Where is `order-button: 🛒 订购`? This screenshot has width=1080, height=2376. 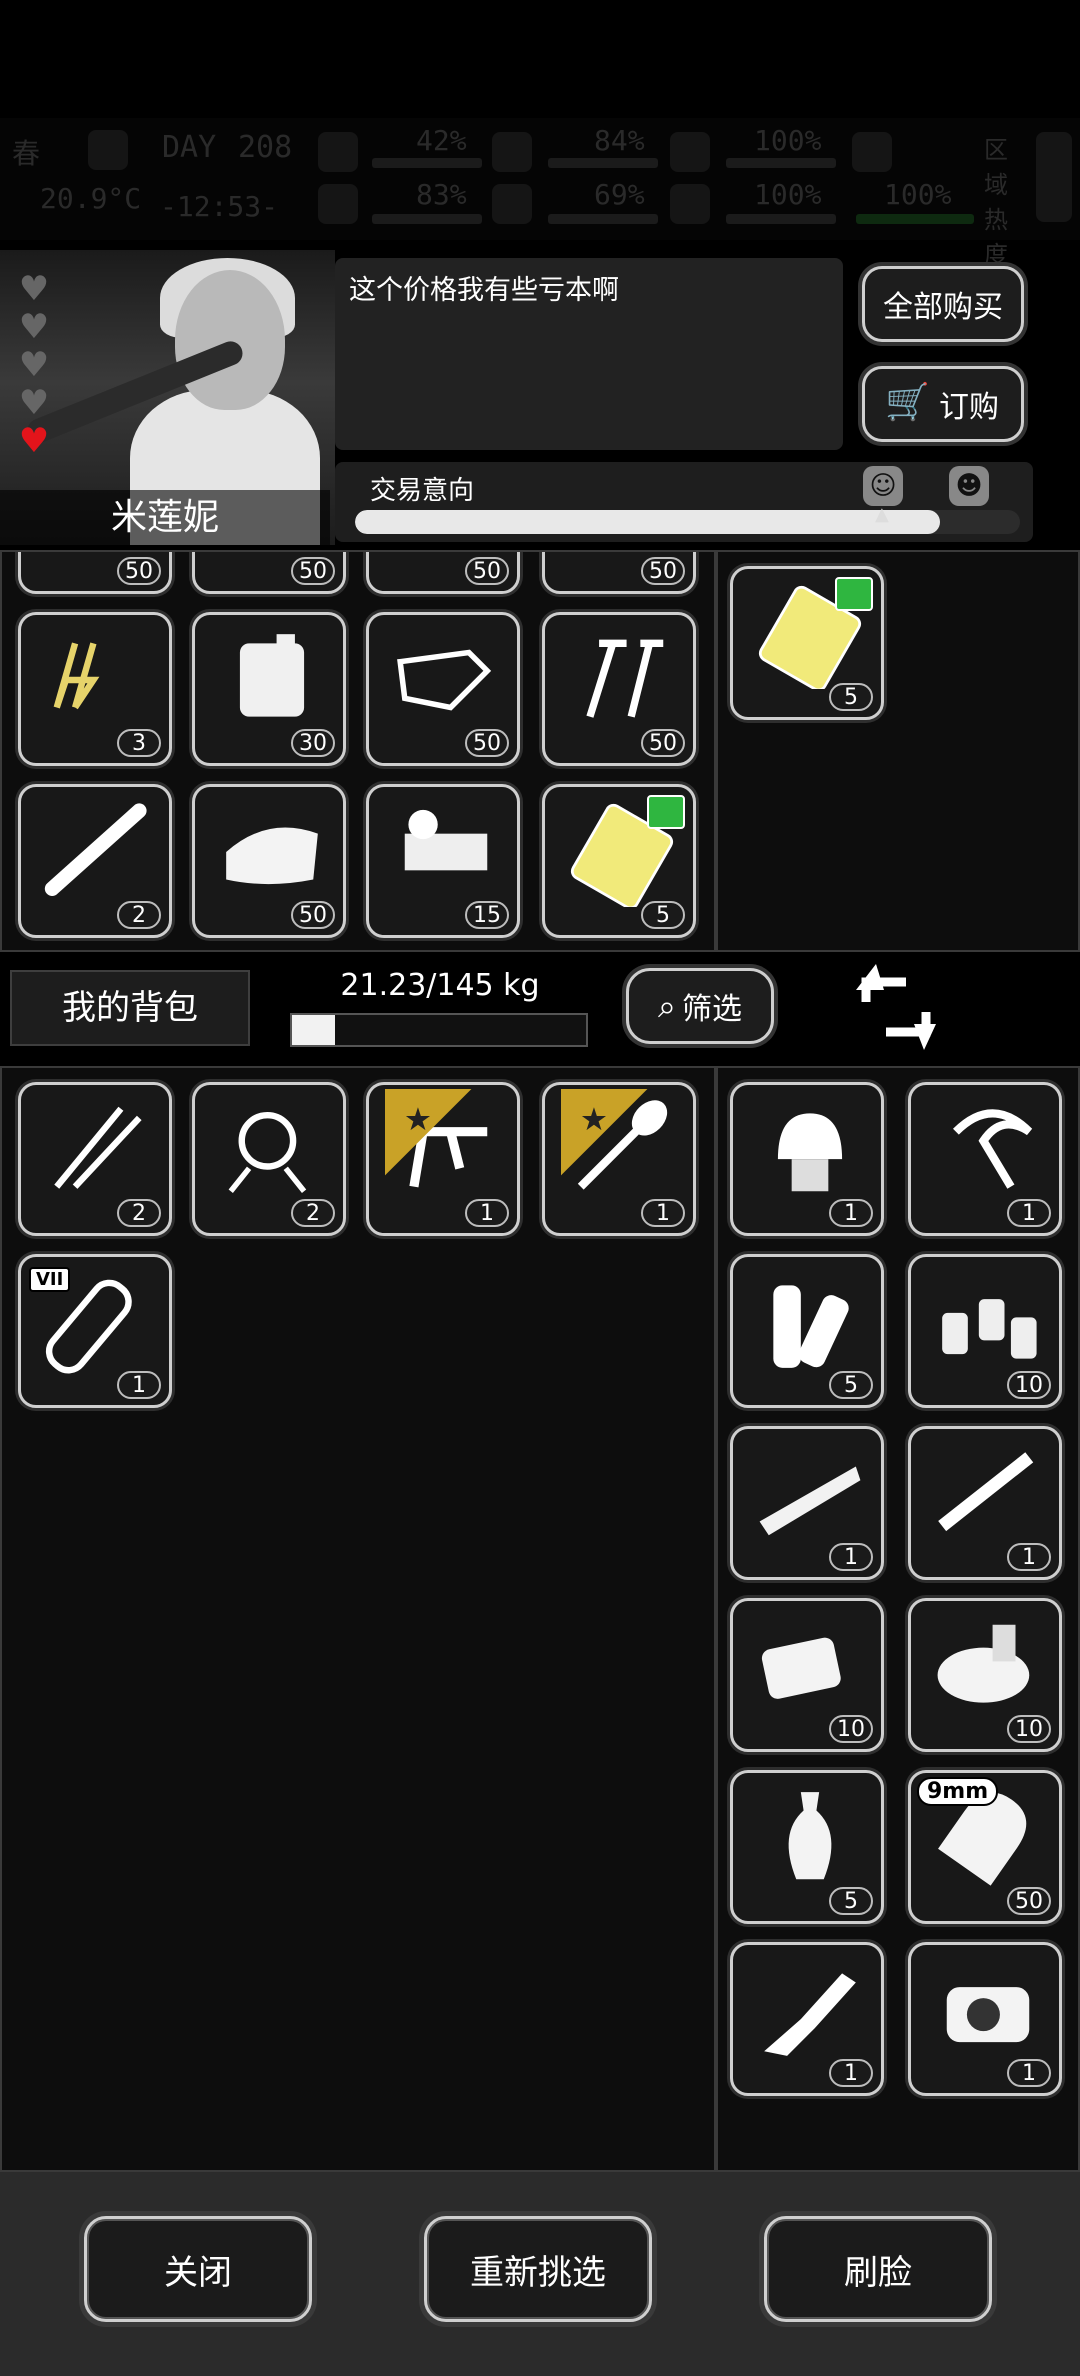
order-button: 🛒 订购 is located at coordinates (943, 404).